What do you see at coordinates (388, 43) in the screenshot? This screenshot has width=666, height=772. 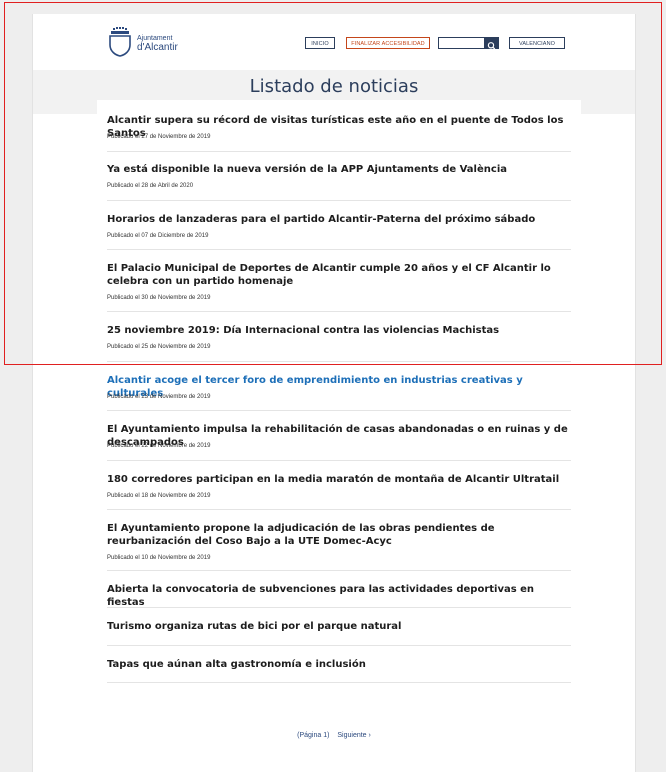 I see `finalizar-accesibilidad-button: FINALIZAR ACCESIBILIDAD` at bounding box center [388, 43].